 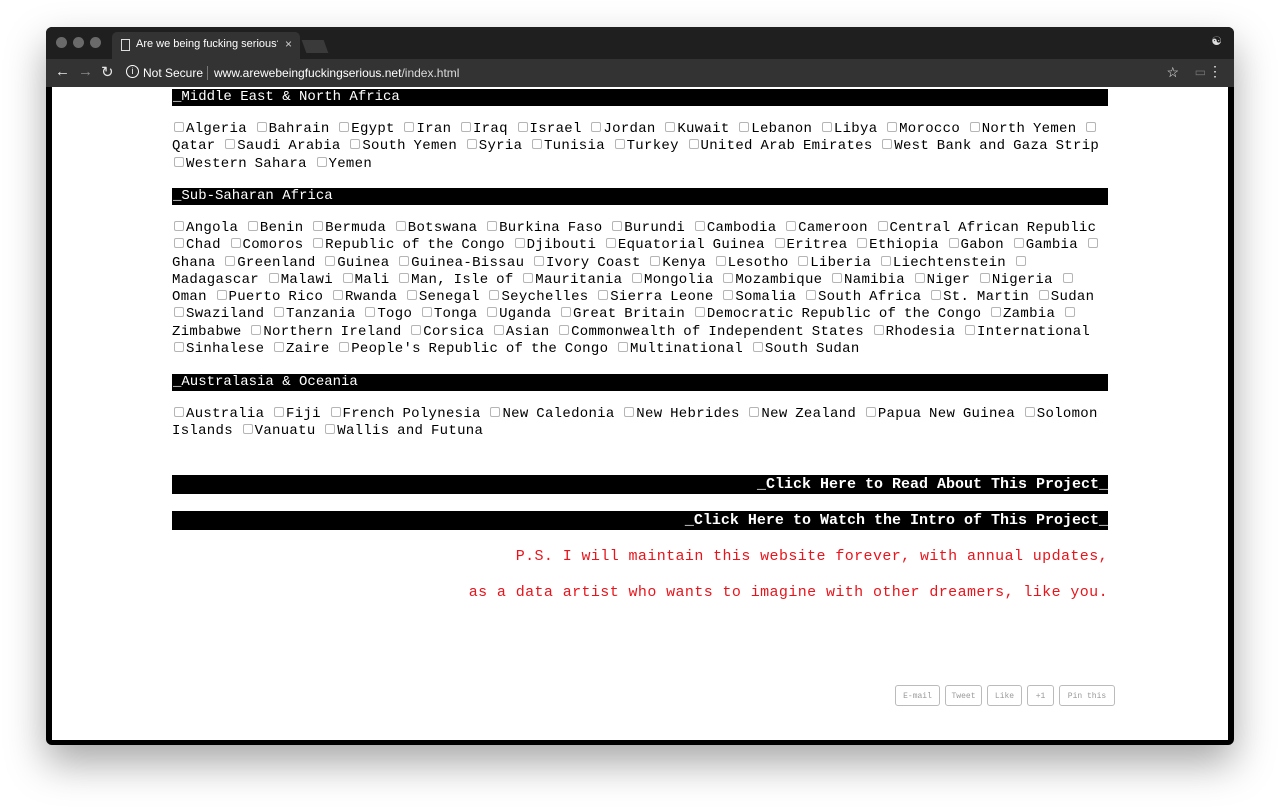 What do you see at coordinates (218, 414) in the screenshot?
I see `country-checkbox-item: Australia` at bounding box center [218, 414].